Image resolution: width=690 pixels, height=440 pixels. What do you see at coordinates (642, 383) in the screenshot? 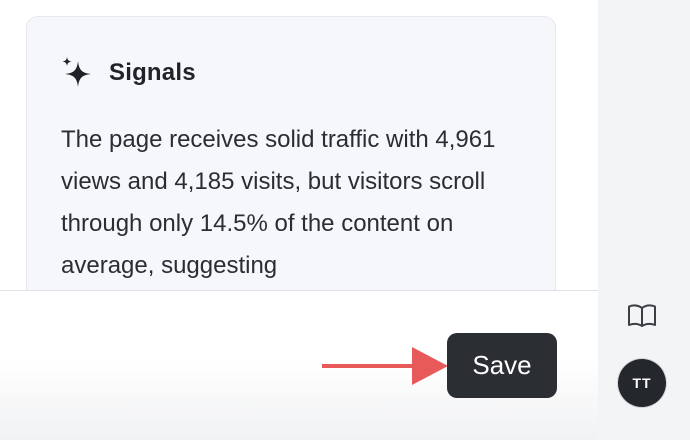
I see `user-avatar: TT` at bounding box center [642, 383].